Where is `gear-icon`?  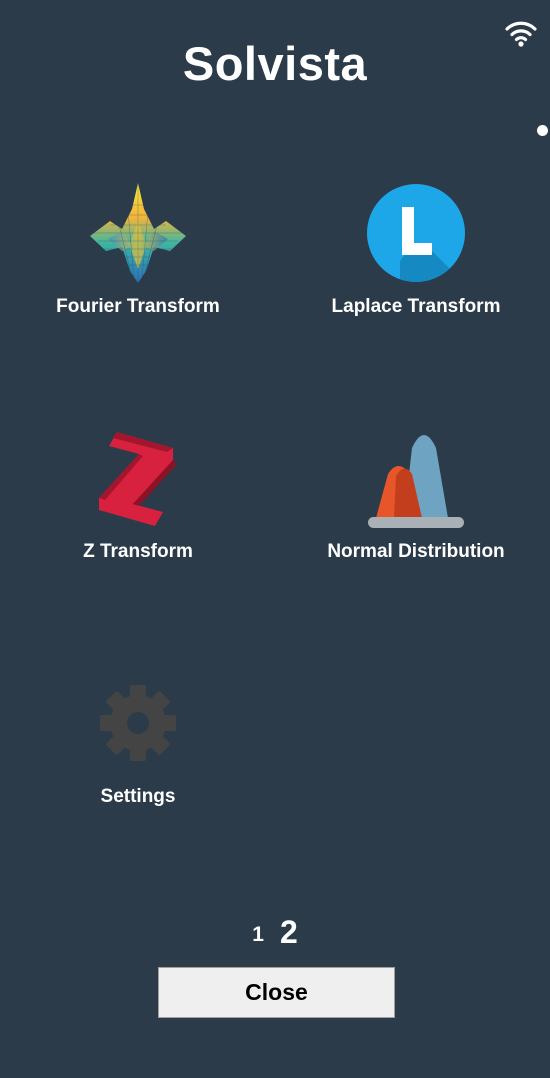 gear-icon is located at coordinates (138, 723).